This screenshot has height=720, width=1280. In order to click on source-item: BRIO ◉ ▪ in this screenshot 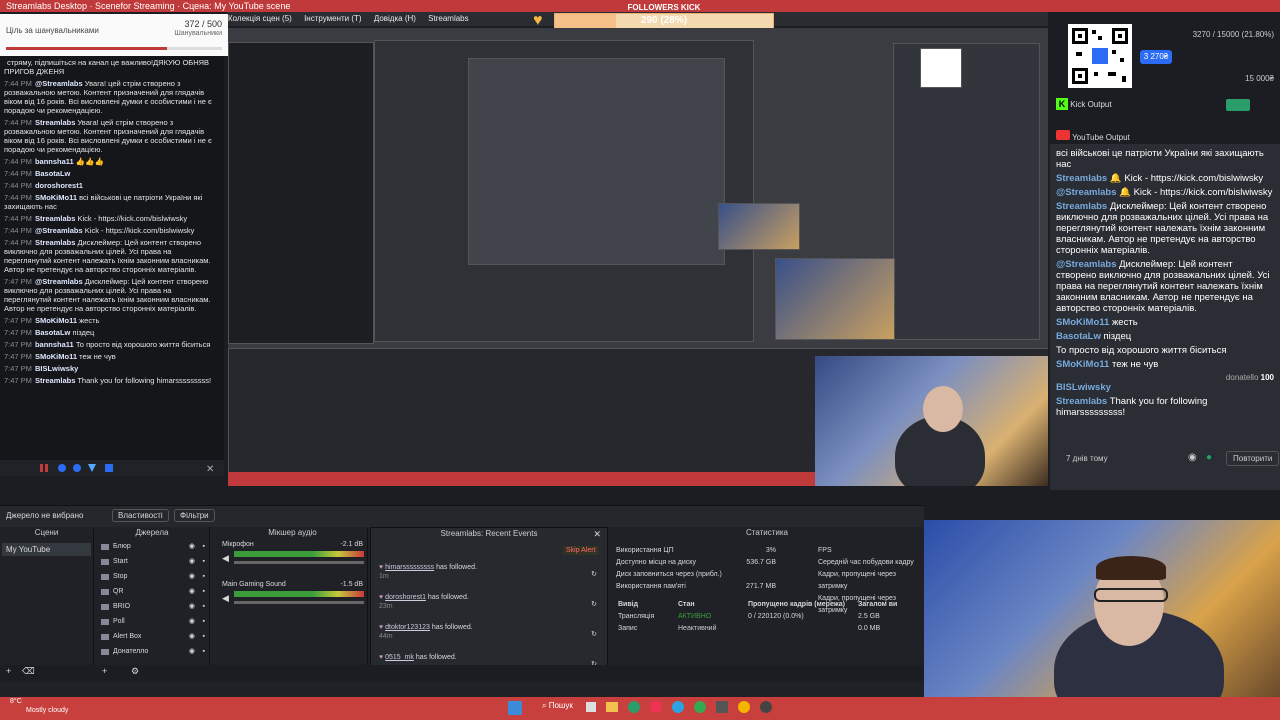, I will do `click(152, 606)`.